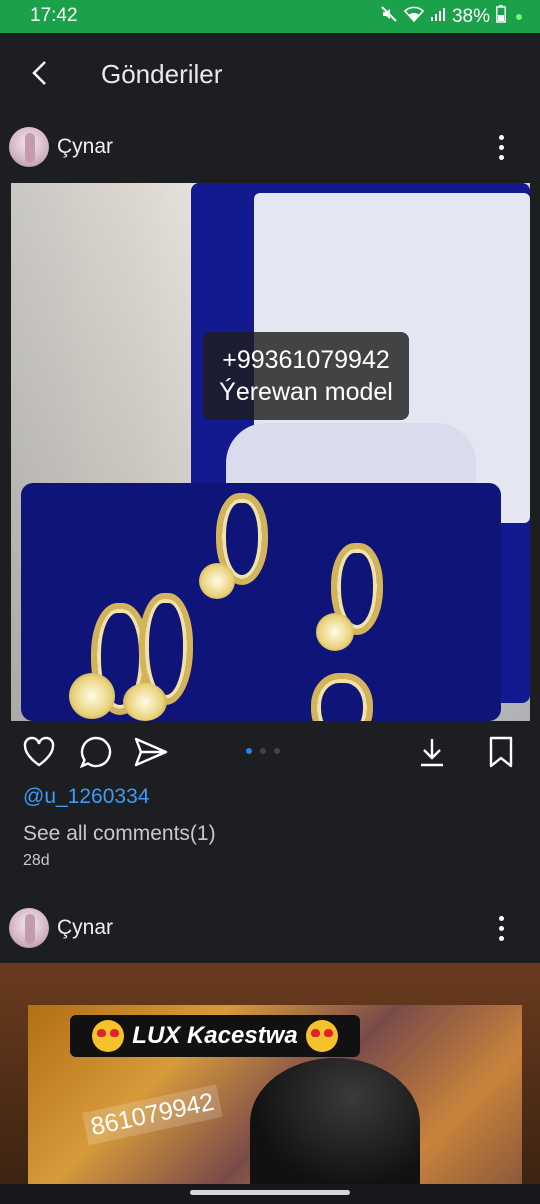 Image resolution: width=540 pixels, height=1204 pixels. What do you see at coordinates (501, 17) in the screenshot?
I see `battery-icon` at bounding box center [501, 17].